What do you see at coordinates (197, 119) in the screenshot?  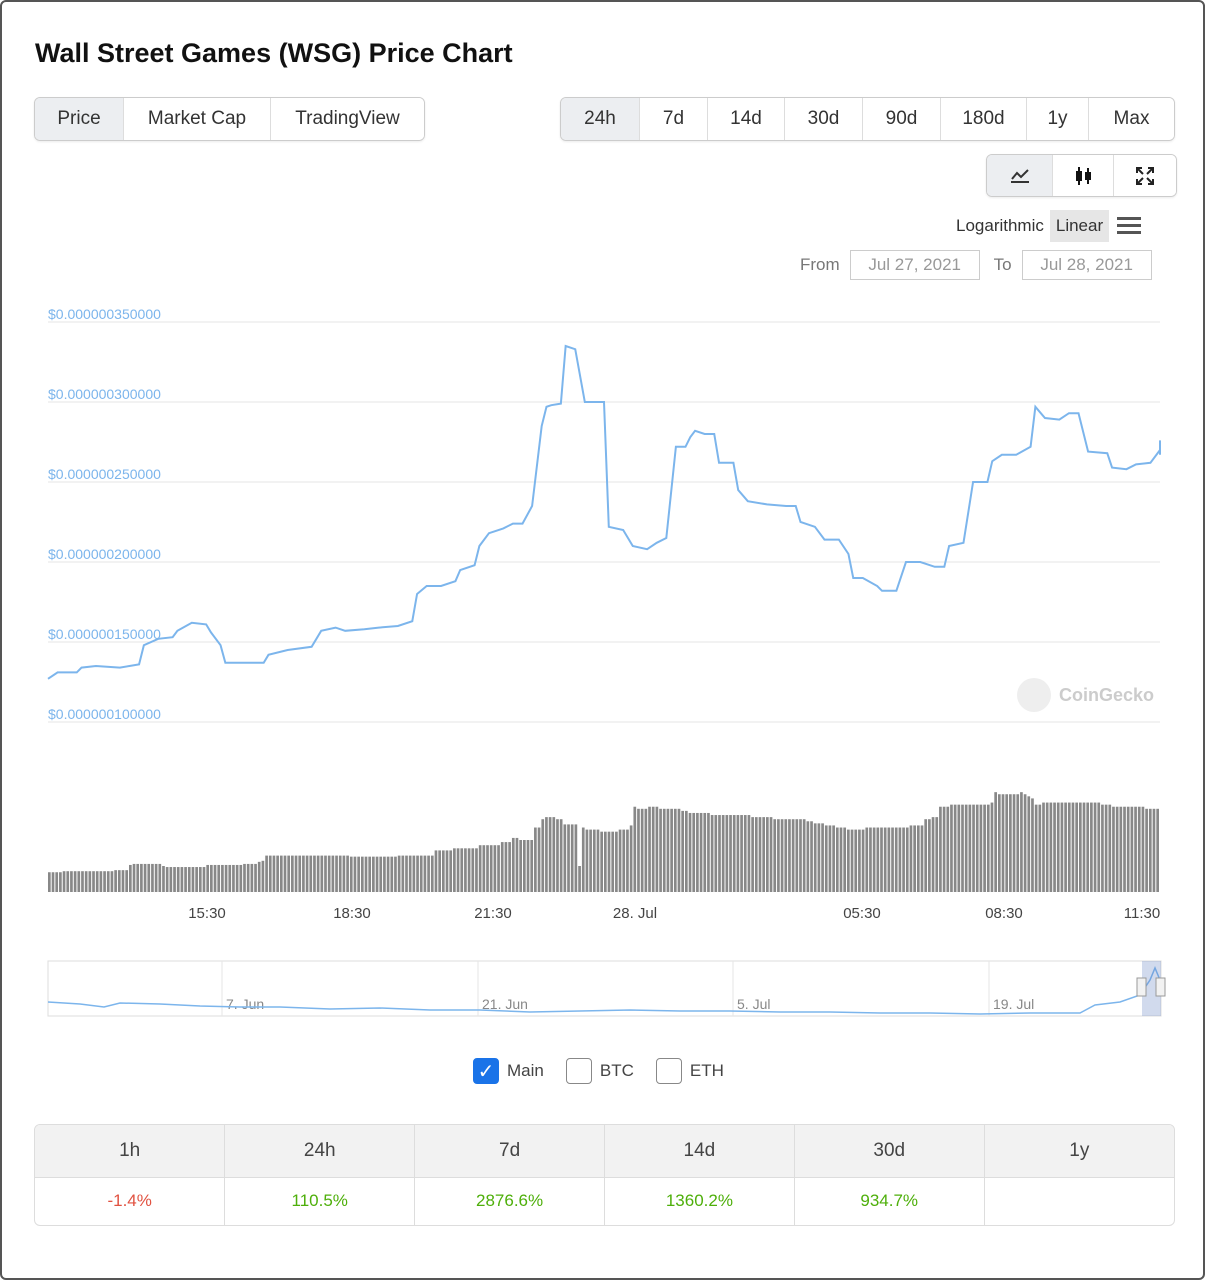 I see `tab-market-cap: Market Cap` at bounding box center [197, 119].